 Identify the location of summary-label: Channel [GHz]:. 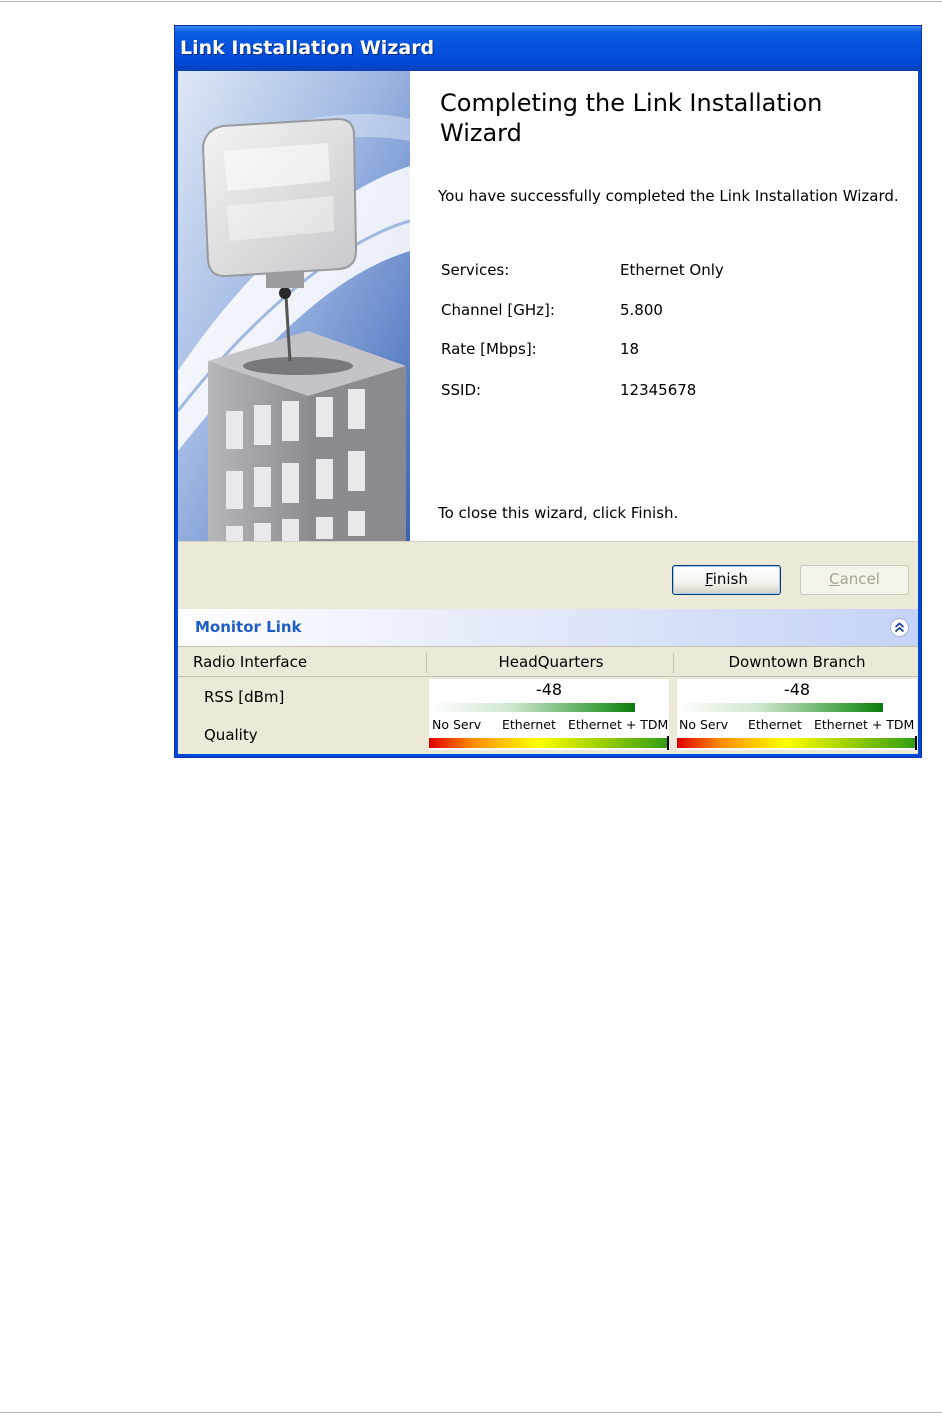
(498, 310).